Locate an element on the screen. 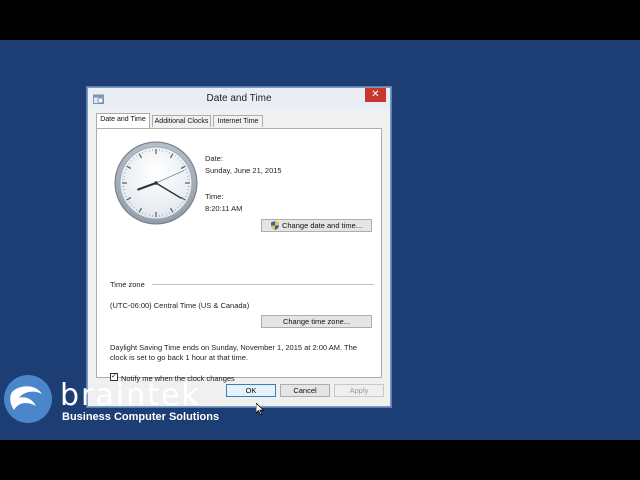 Image resolution: width=640 pixels, height=480 pixels. time-label: Time: is located at coordinates (214, 196).